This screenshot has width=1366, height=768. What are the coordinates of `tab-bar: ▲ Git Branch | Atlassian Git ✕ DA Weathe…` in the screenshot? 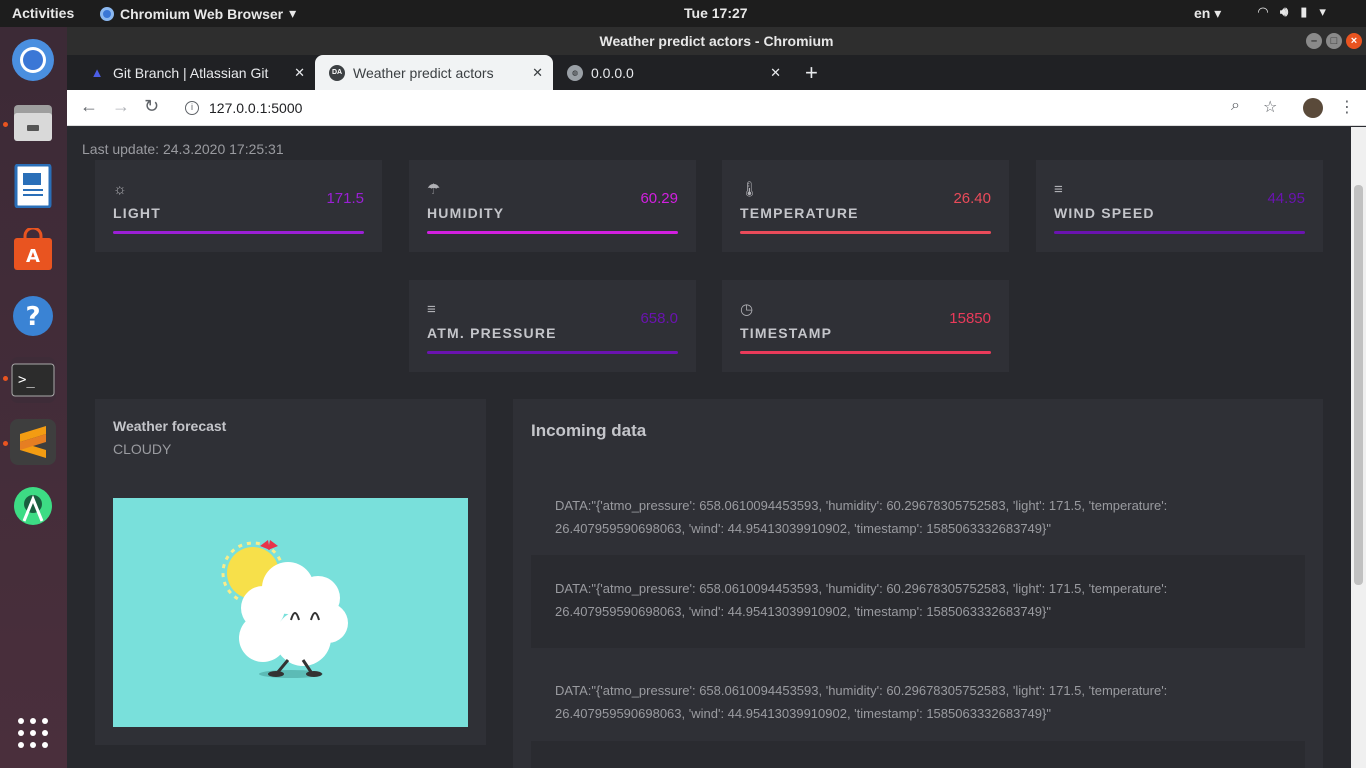 It's located at (716, 72).